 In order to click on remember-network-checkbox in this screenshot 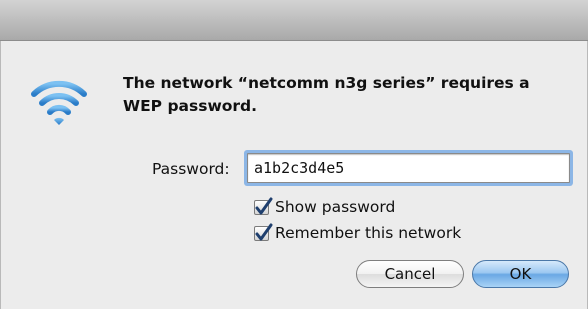, I will do `click(263, 232)`.